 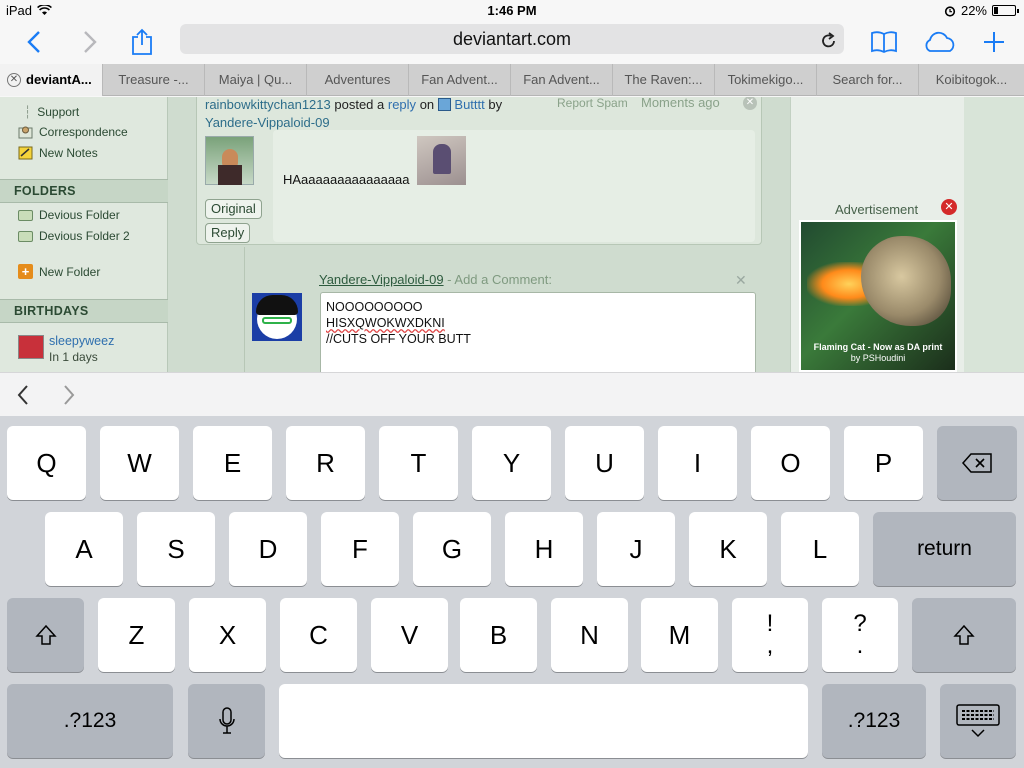 I want to click on cloud-icon, so click(x=940, y=41).